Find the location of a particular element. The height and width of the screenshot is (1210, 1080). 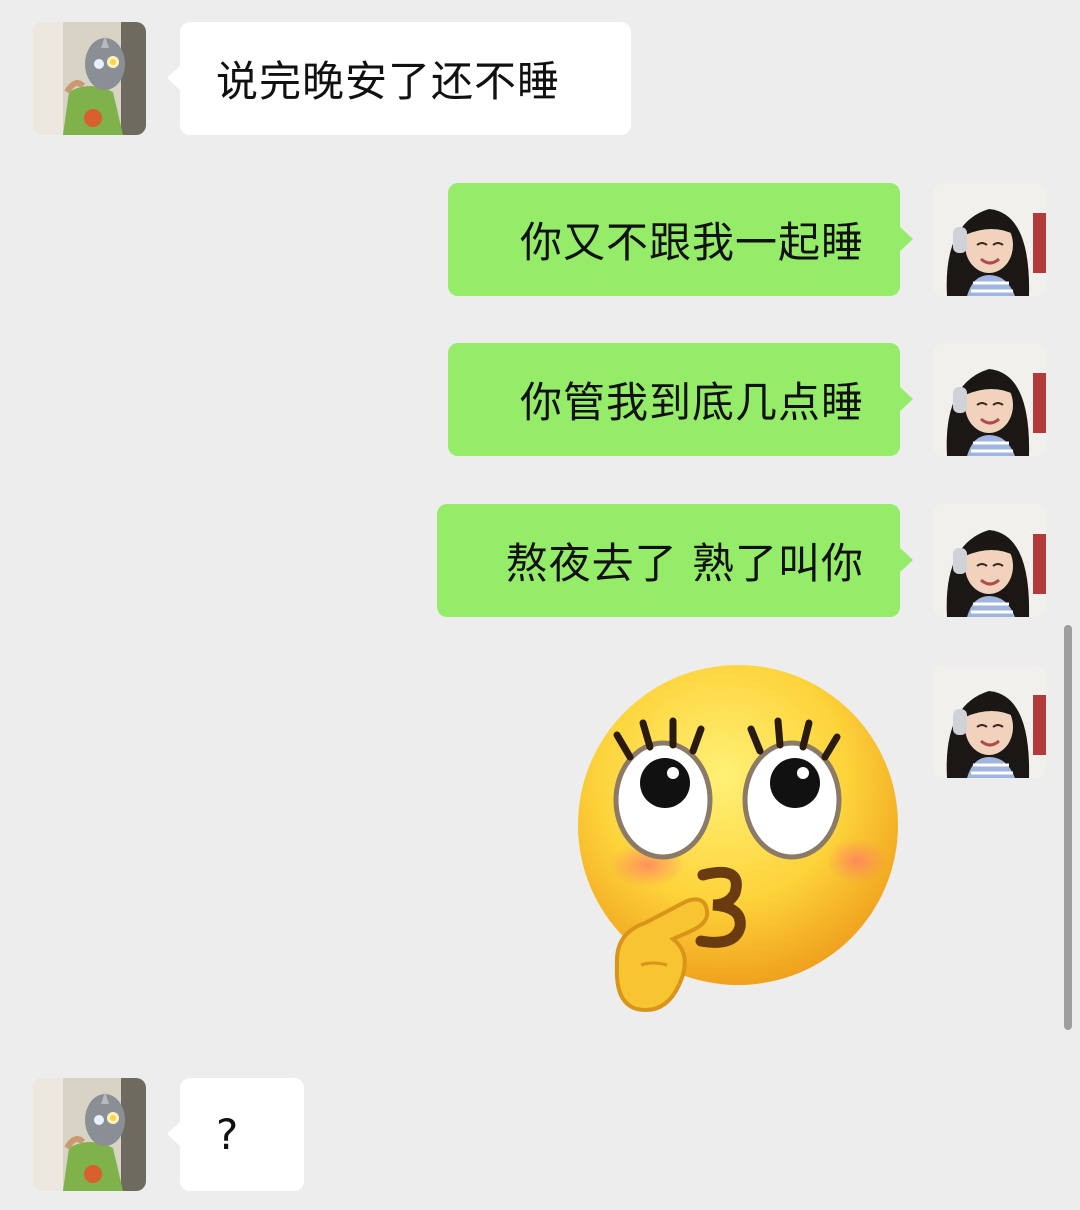

message-text: 你管我到底几点睡 is located at coordinates (691, 402).